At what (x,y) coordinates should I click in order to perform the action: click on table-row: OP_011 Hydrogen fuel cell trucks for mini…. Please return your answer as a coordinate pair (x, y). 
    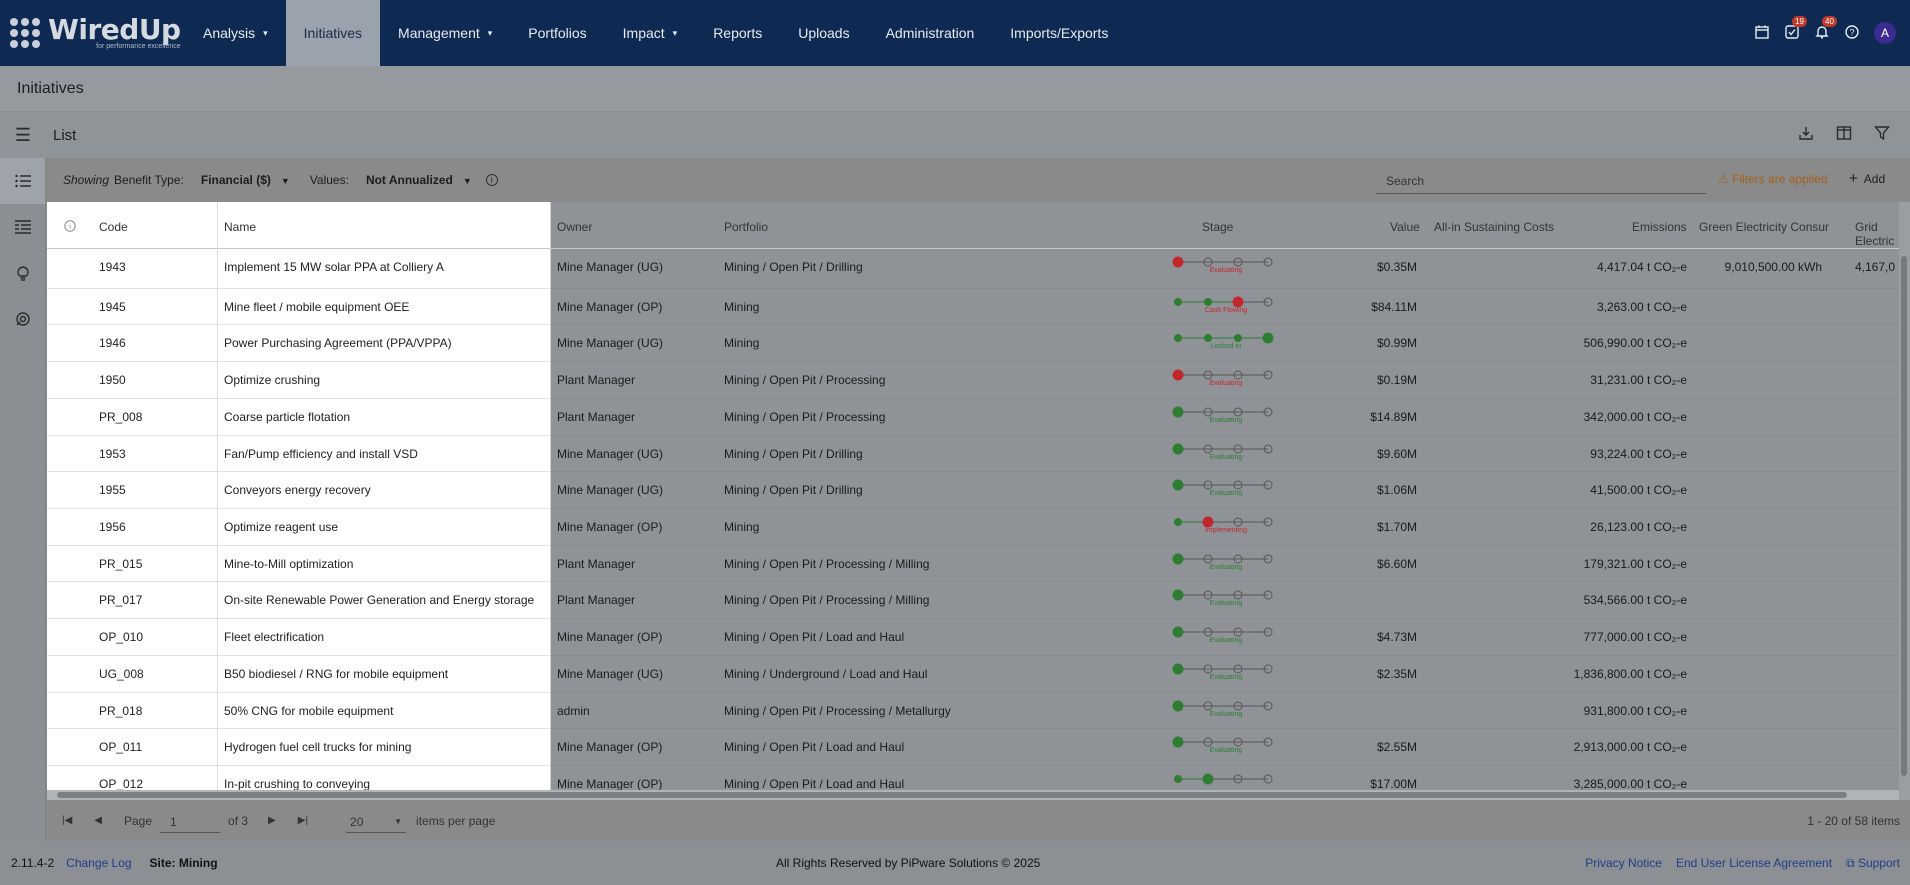
    Looking at the image, I should click on (298, 747).